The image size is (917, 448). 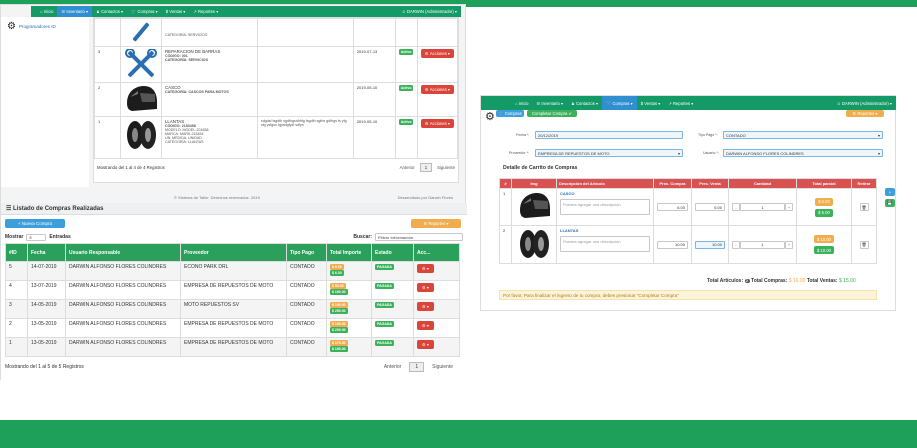 What do you see at coordinates (233, 309) in the screenshot?
I see `purchase-provider: MOTO REPUESTOS SV` at bounding box center [233, 309].